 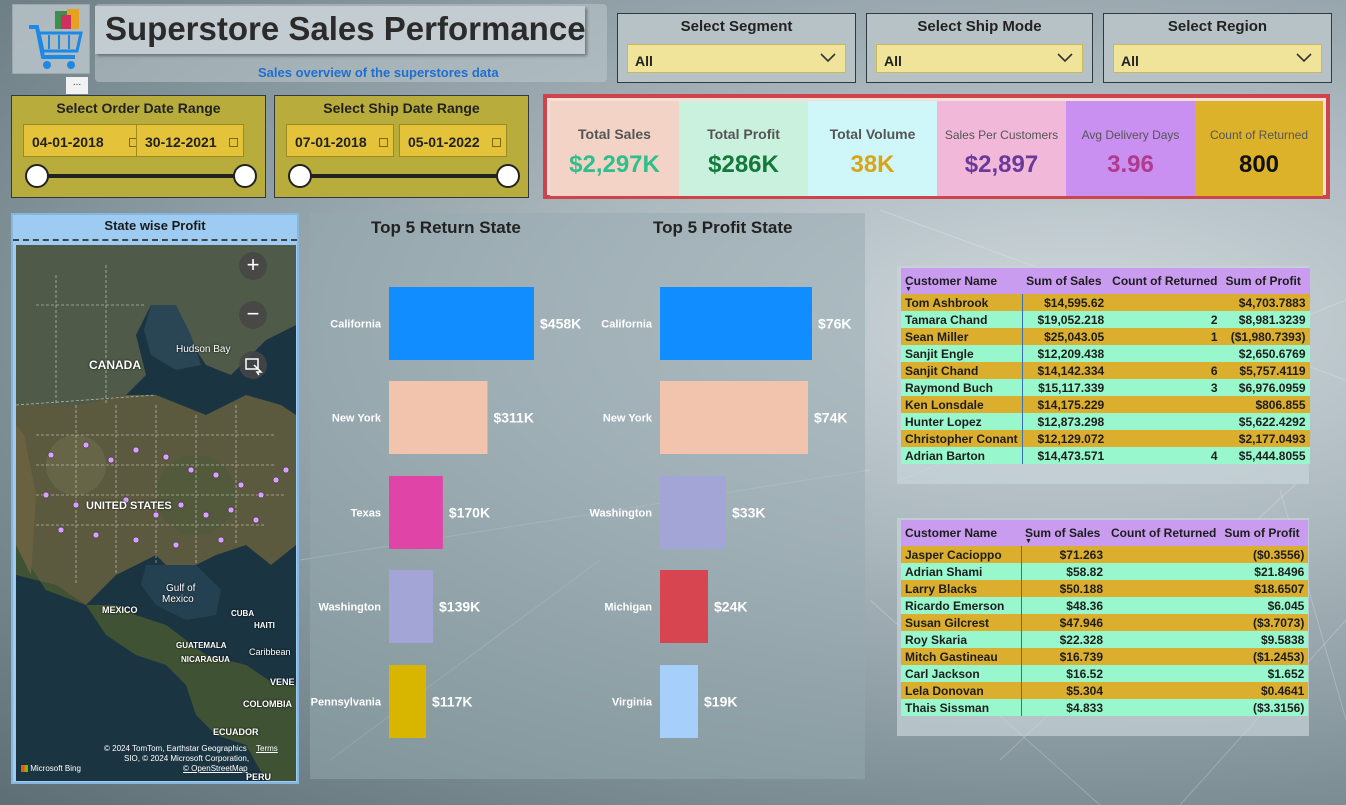 What do you see at coordinates (1105, 707) in the screenshot?
I see `table-row: Thais Sissman $4.833 ($3.3156)` at bounding box center [1105, 707].